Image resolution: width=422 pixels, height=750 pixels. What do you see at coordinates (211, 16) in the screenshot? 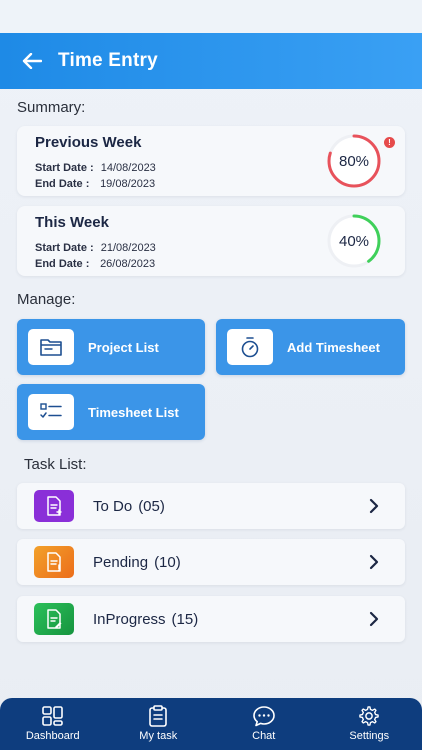
I see `status-bar` at bounding box center [211, 16].